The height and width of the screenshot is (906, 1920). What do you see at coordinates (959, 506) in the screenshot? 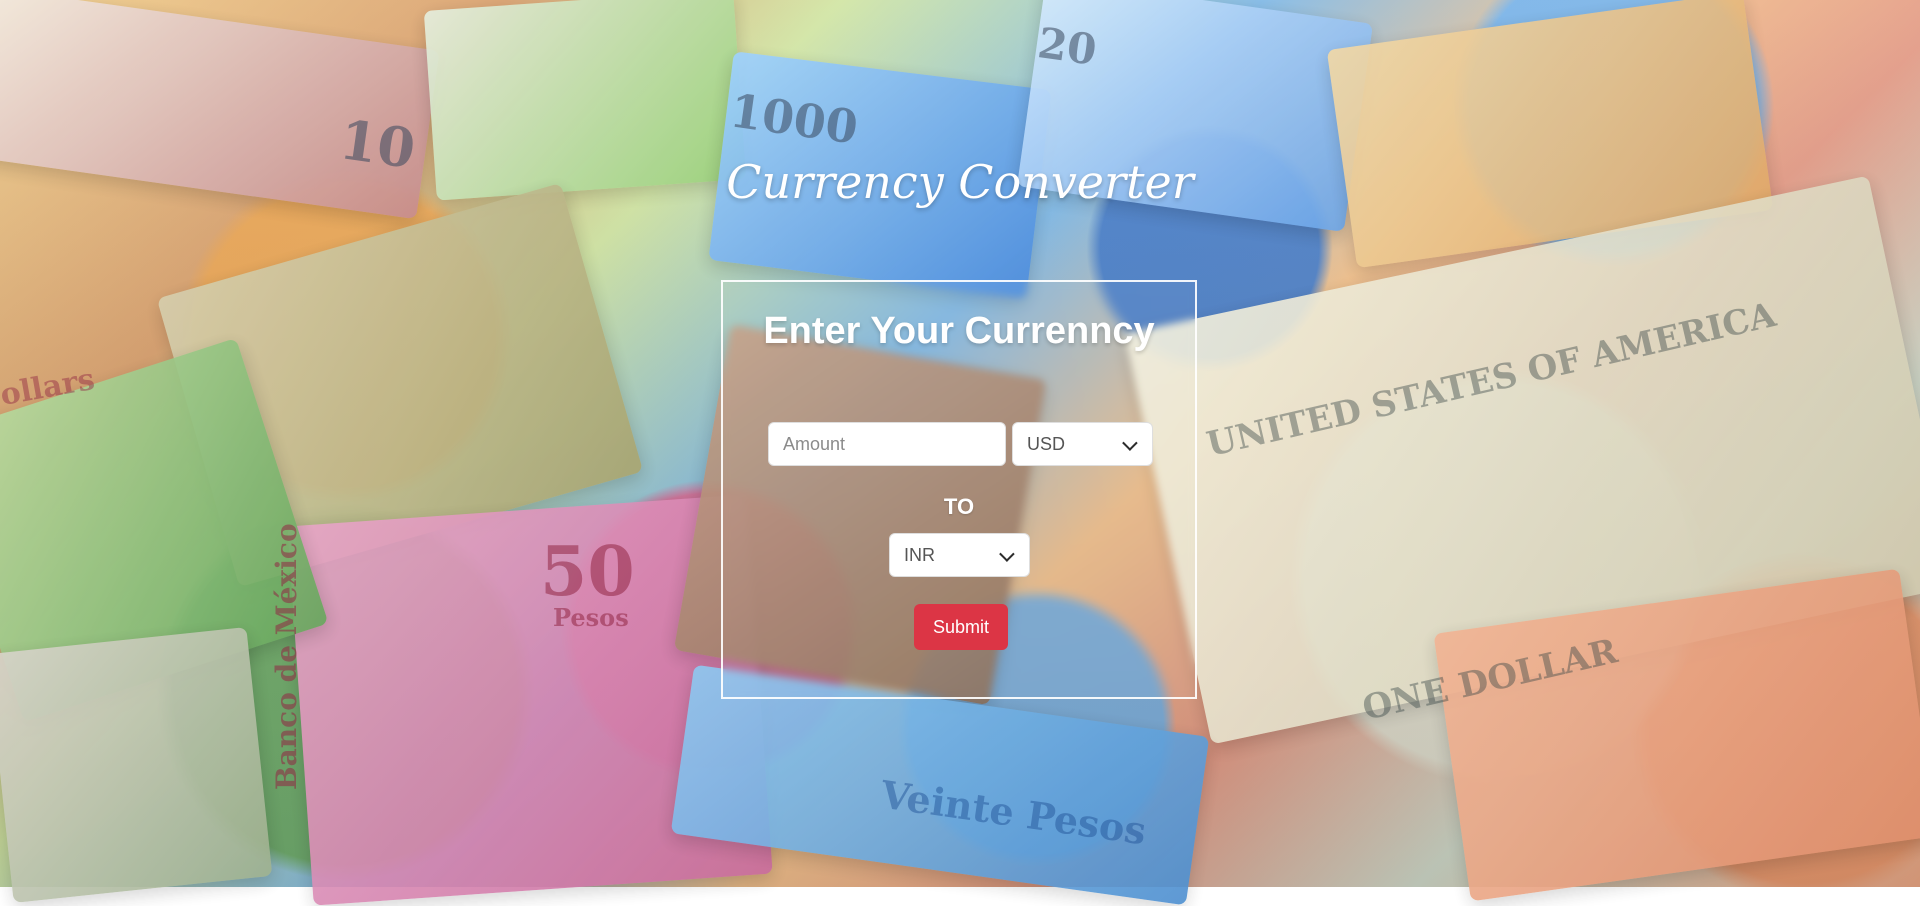
I see `to-label: TO` at bounding box center [959, 506].